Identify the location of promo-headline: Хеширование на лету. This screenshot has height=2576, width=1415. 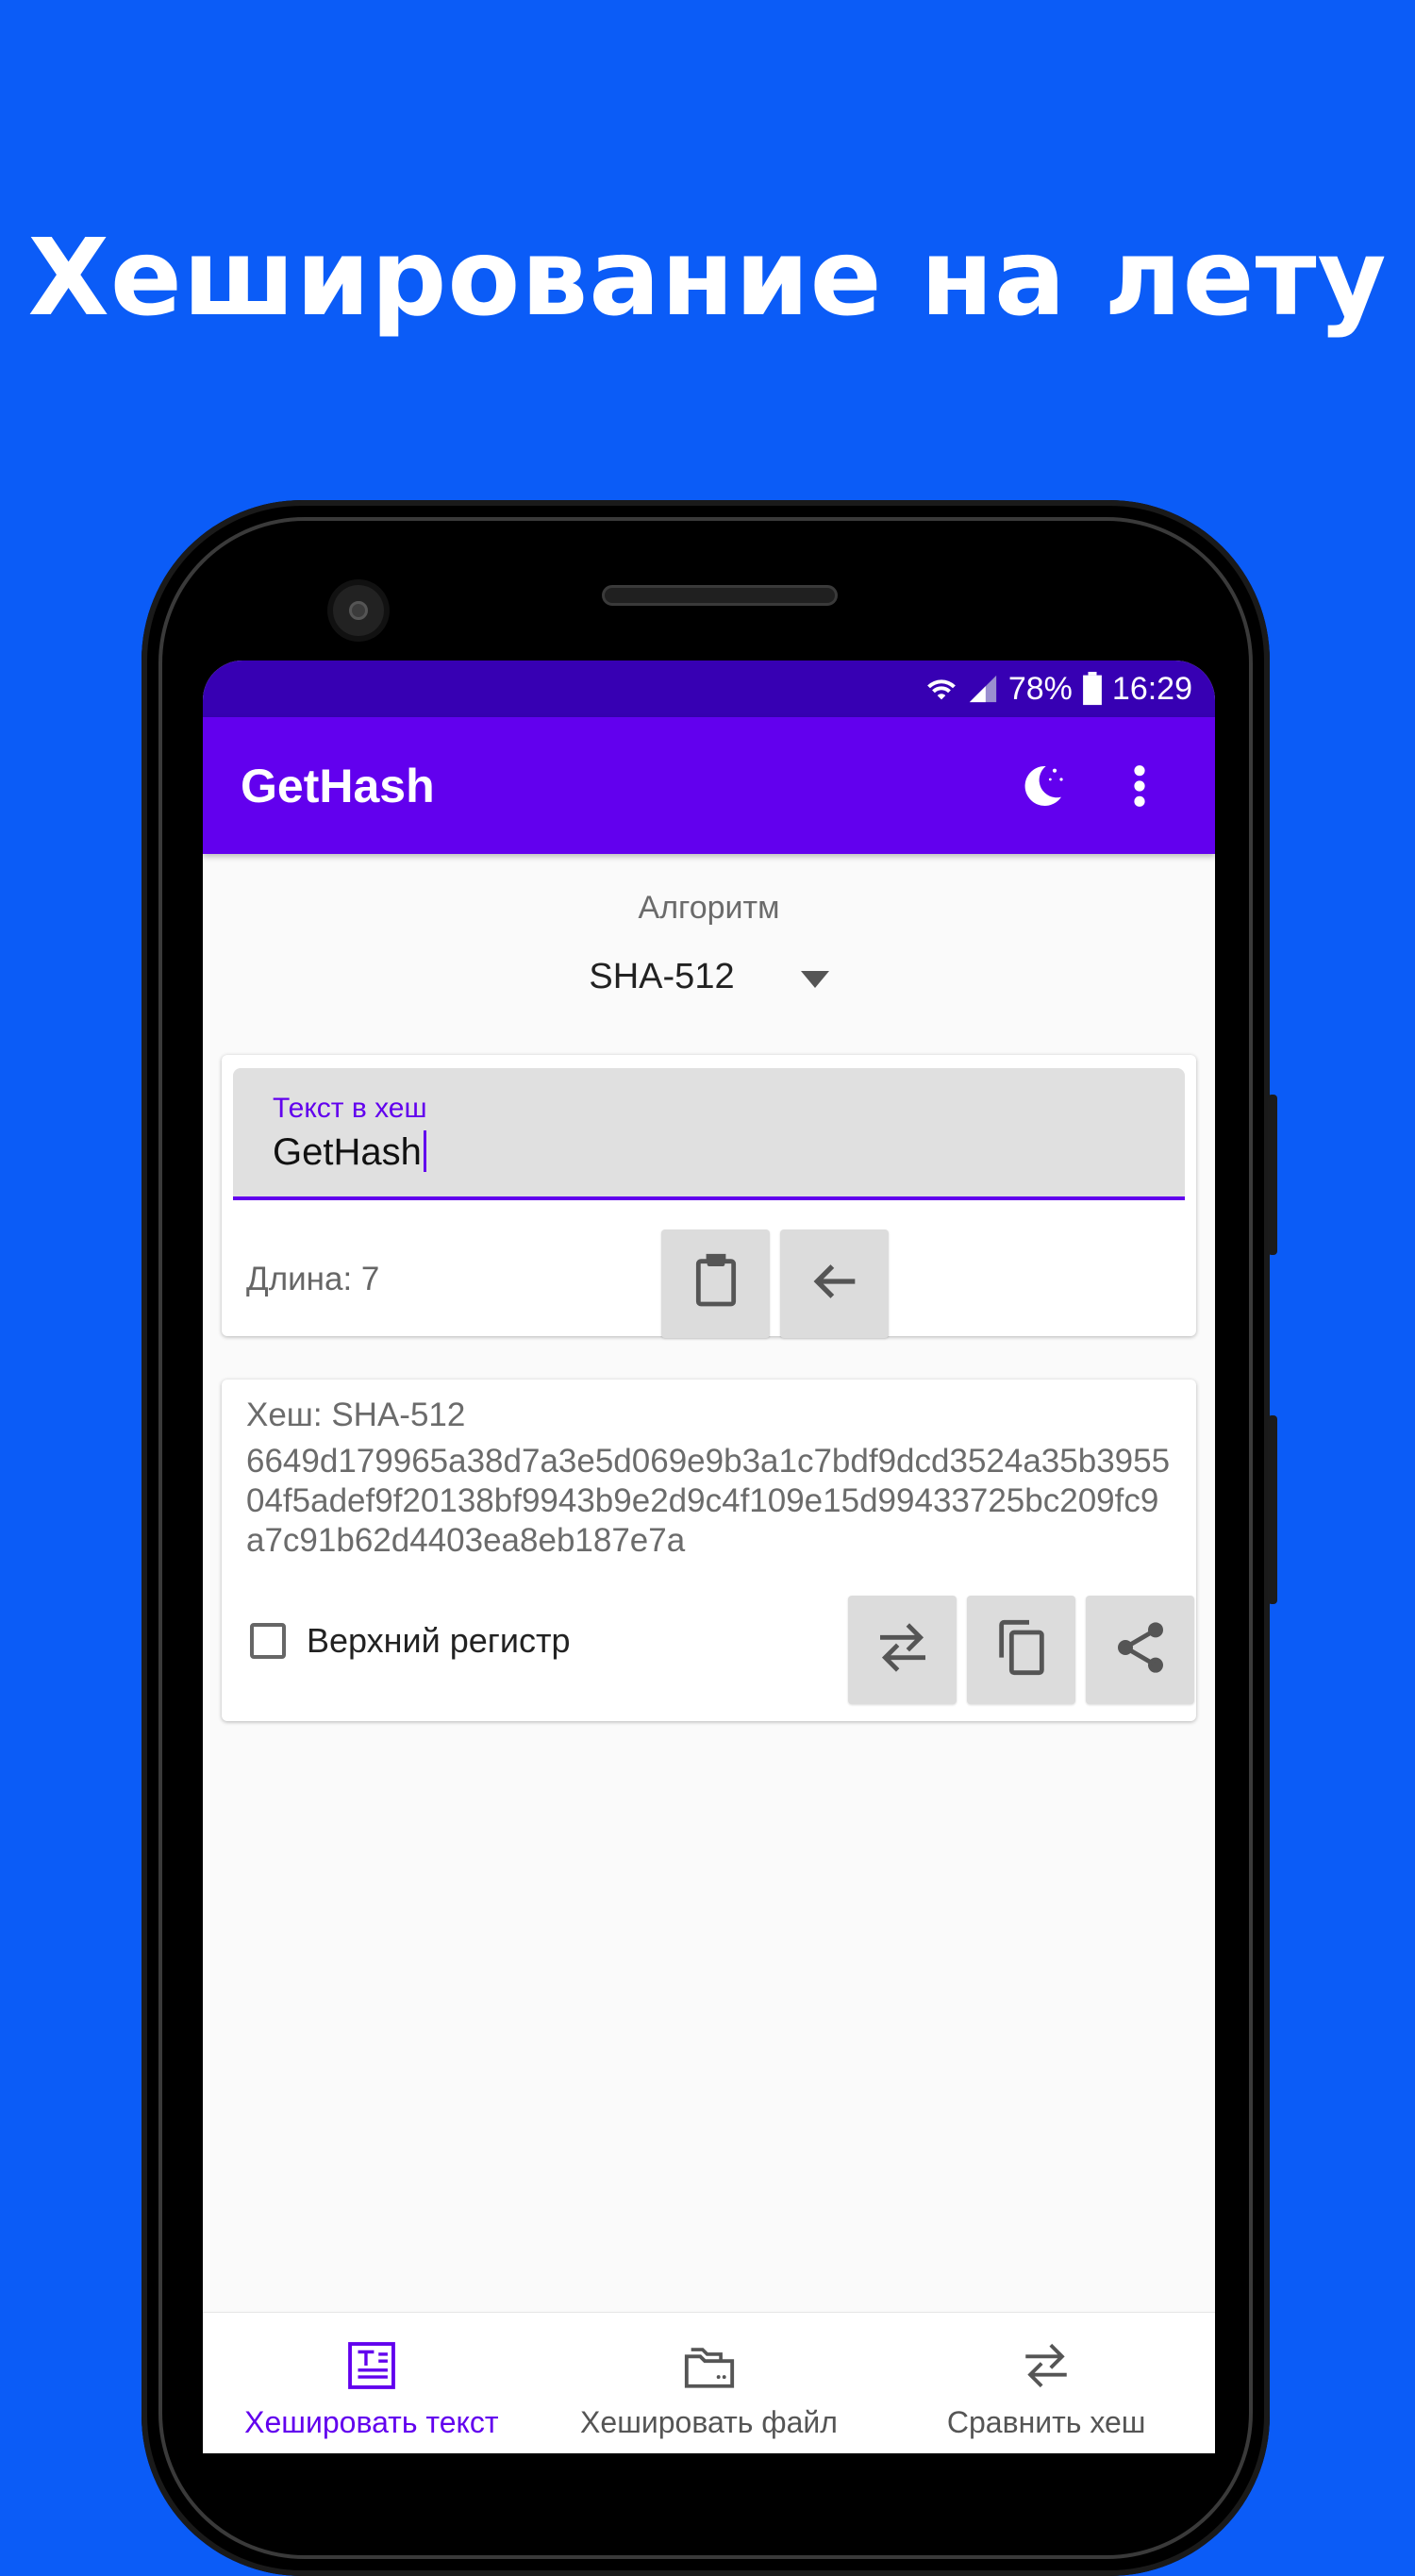
(707, 278).